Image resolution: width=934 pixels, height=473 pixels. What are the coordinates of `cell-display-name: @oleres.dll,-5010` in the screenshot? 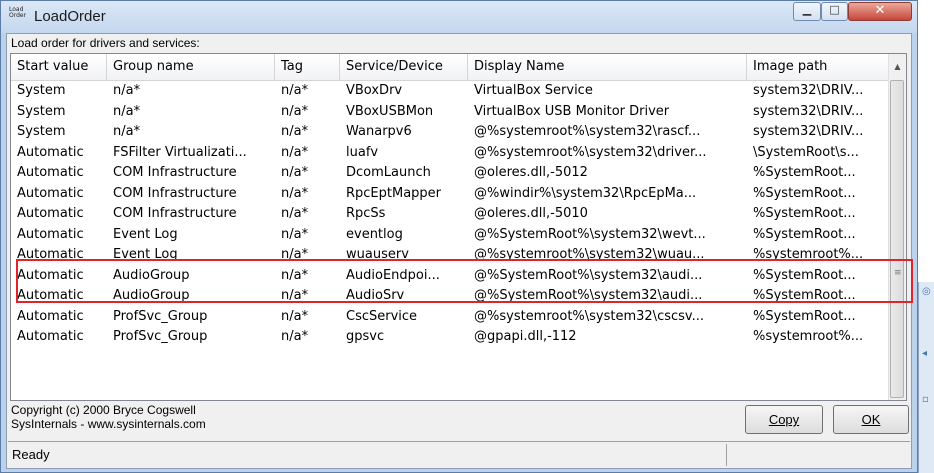 It's located at (531, 213).